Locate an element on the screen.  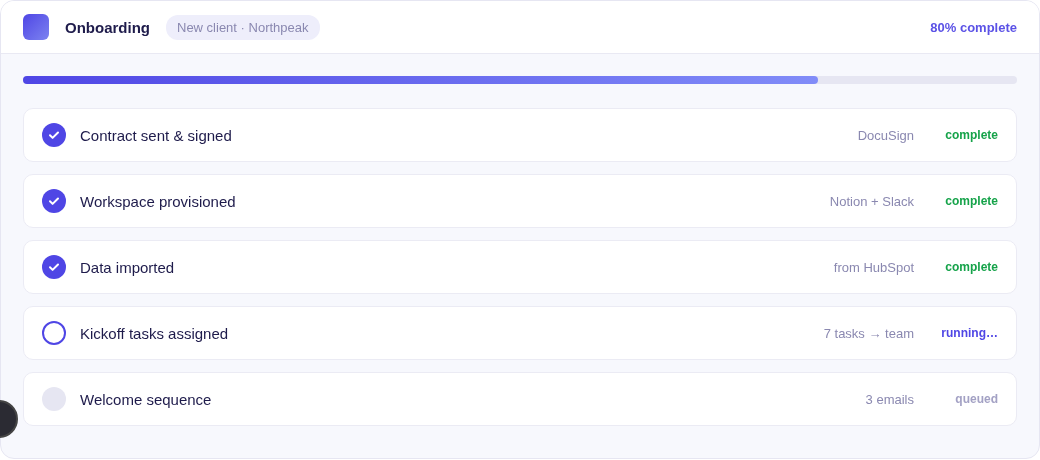
progress-label: 80% complete is located at coordinates (973, 27).